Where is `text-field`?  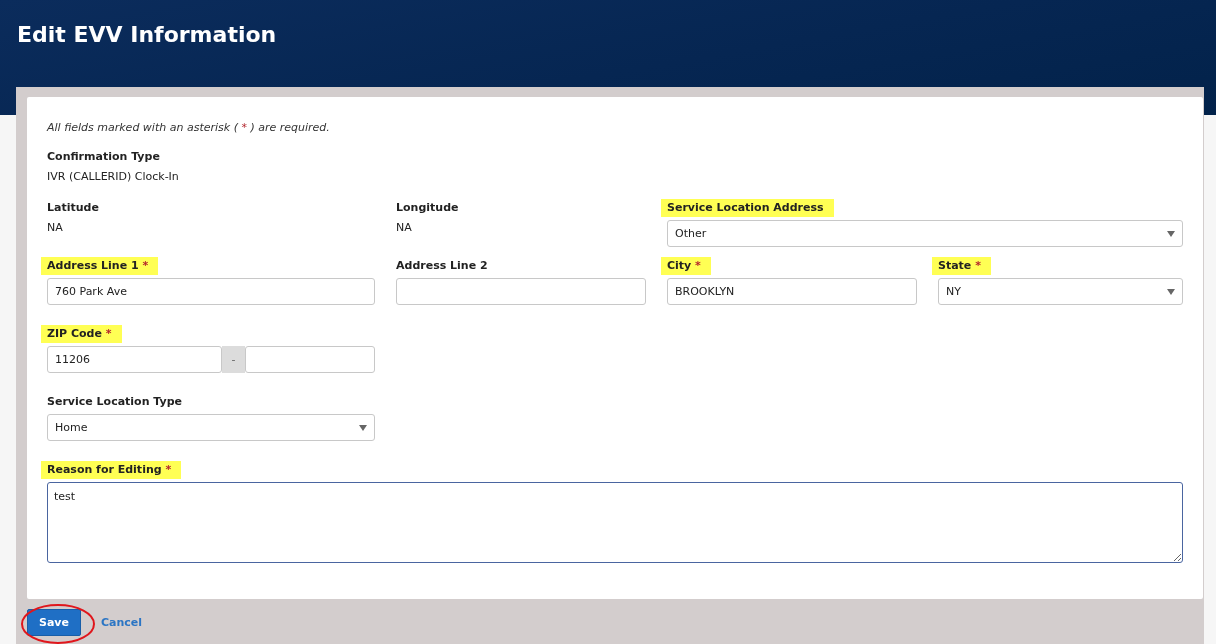 text-field is located at coordinates (521, 291).